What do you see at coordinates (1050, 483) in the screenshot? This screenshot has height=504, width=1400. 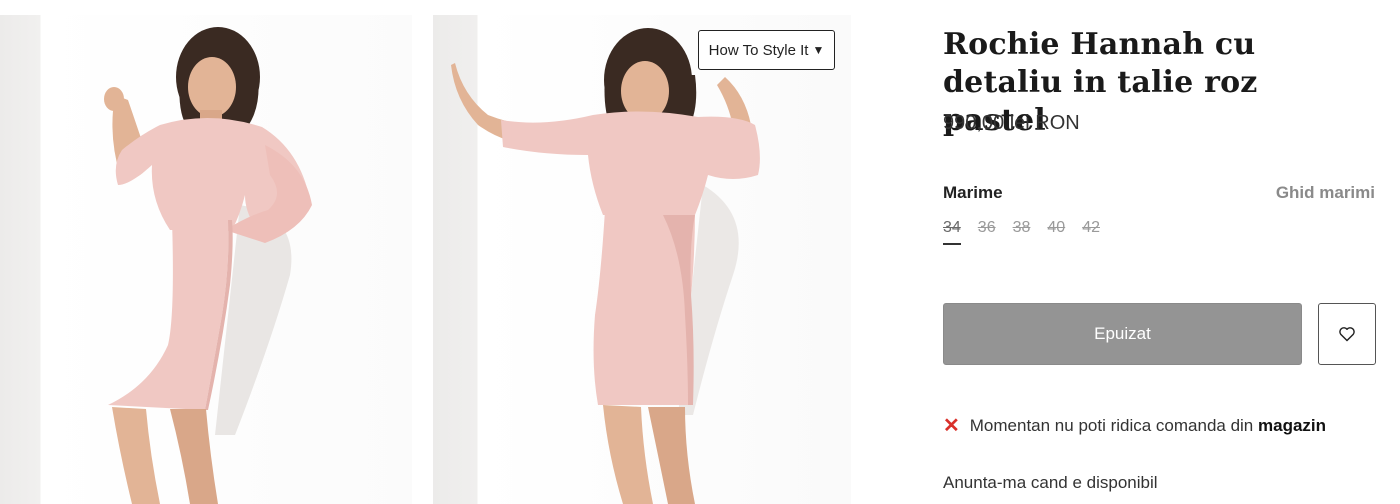 I see `notify-when-available-link: Anunta-ma cand e disponibil` at bounding box center [1050, 483].